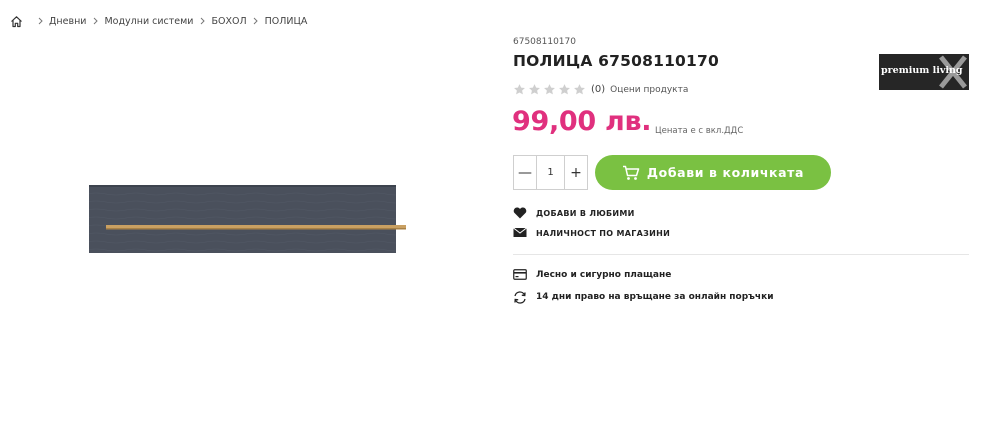 The width and height of the screenshot is (1000, 434). I want to click on product-title: ПОЛИЦА 67508110170, so click(616, 61).